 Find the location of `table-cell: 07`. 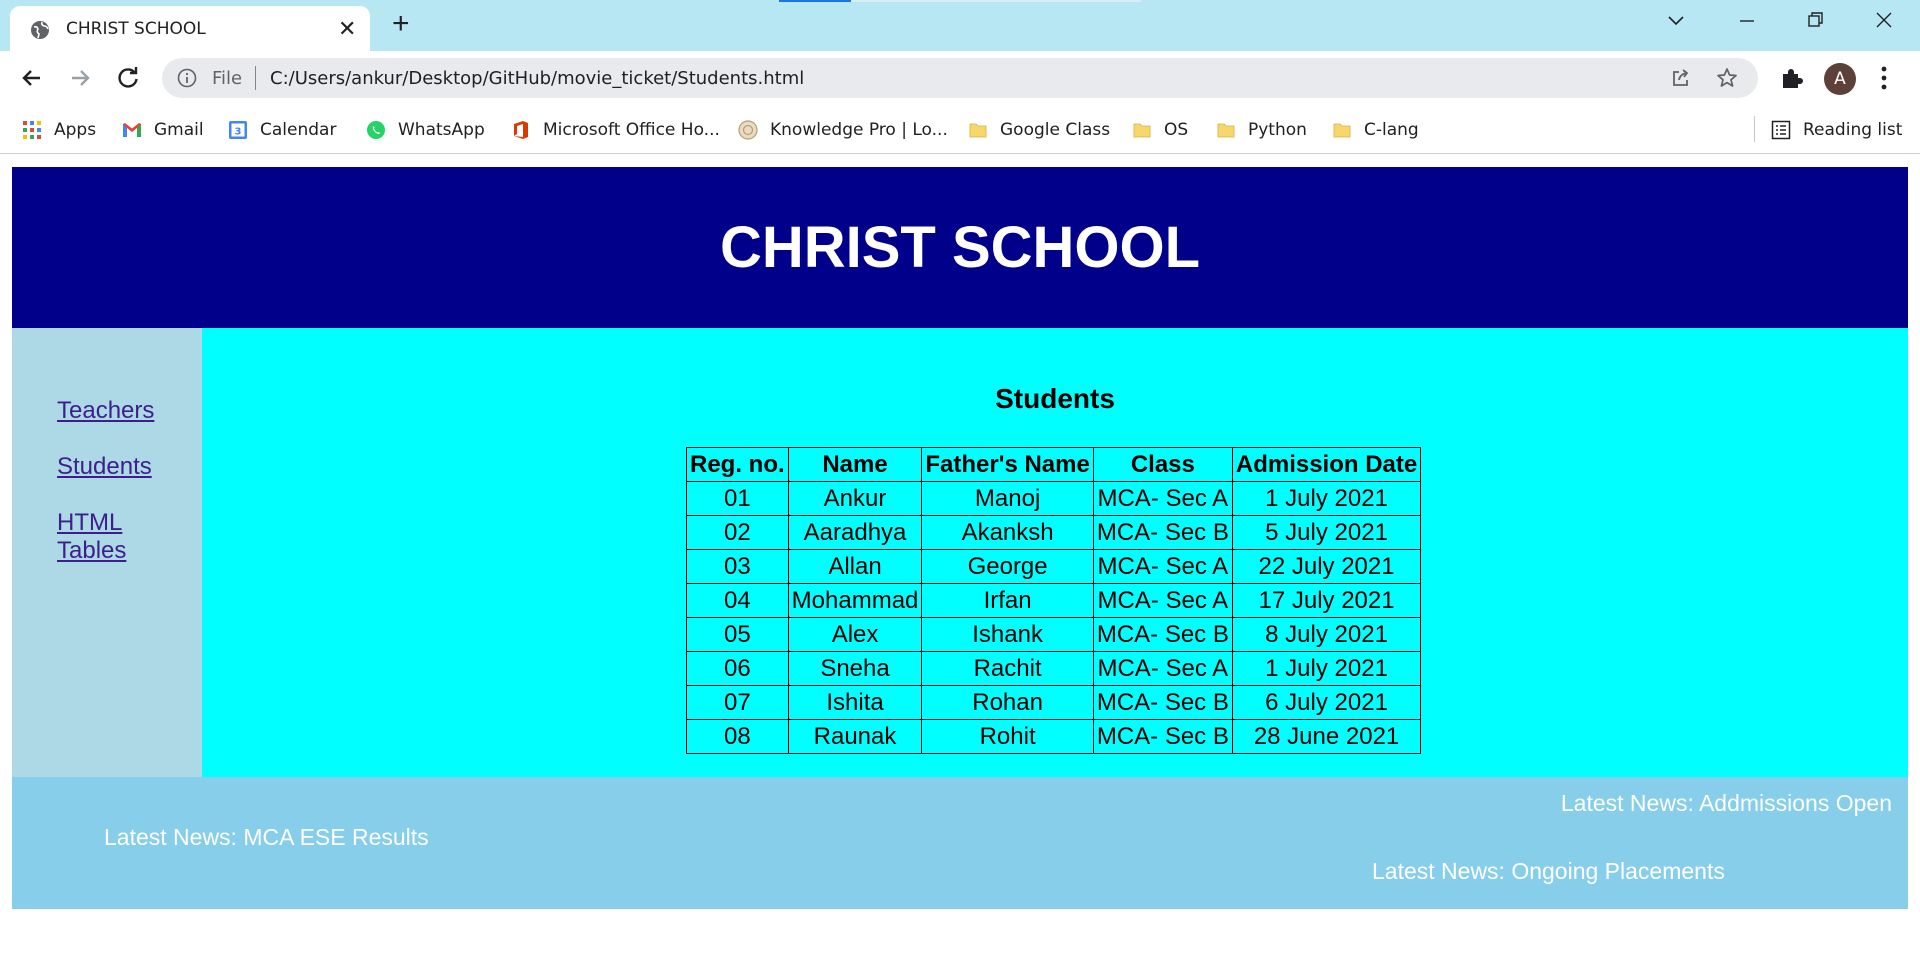

table-cell: 07 is located at coordinates (737, 702).